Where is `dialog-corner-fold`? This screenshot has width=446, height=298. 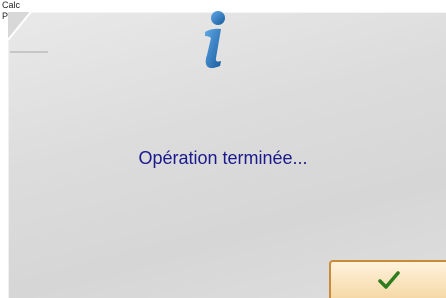 dialog-corner-fold is located at coordinates (27, 30).